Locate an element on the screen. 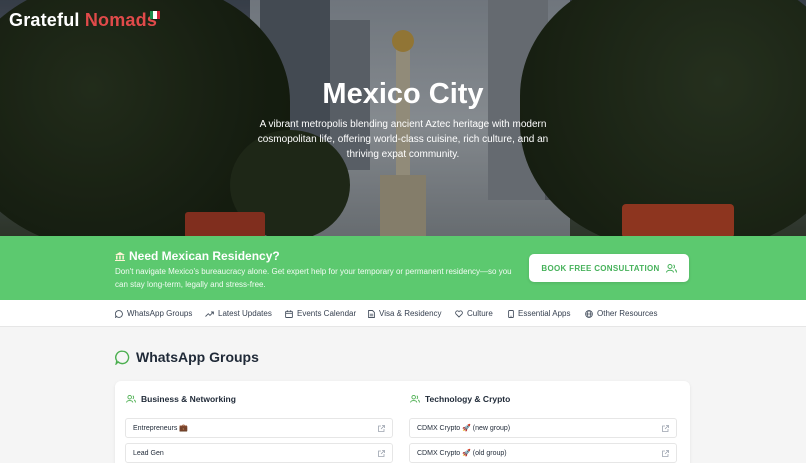 This screenshot has height=463, width=806. nav-events-calendar: Events Calendar is located at coordinates (320, 313).